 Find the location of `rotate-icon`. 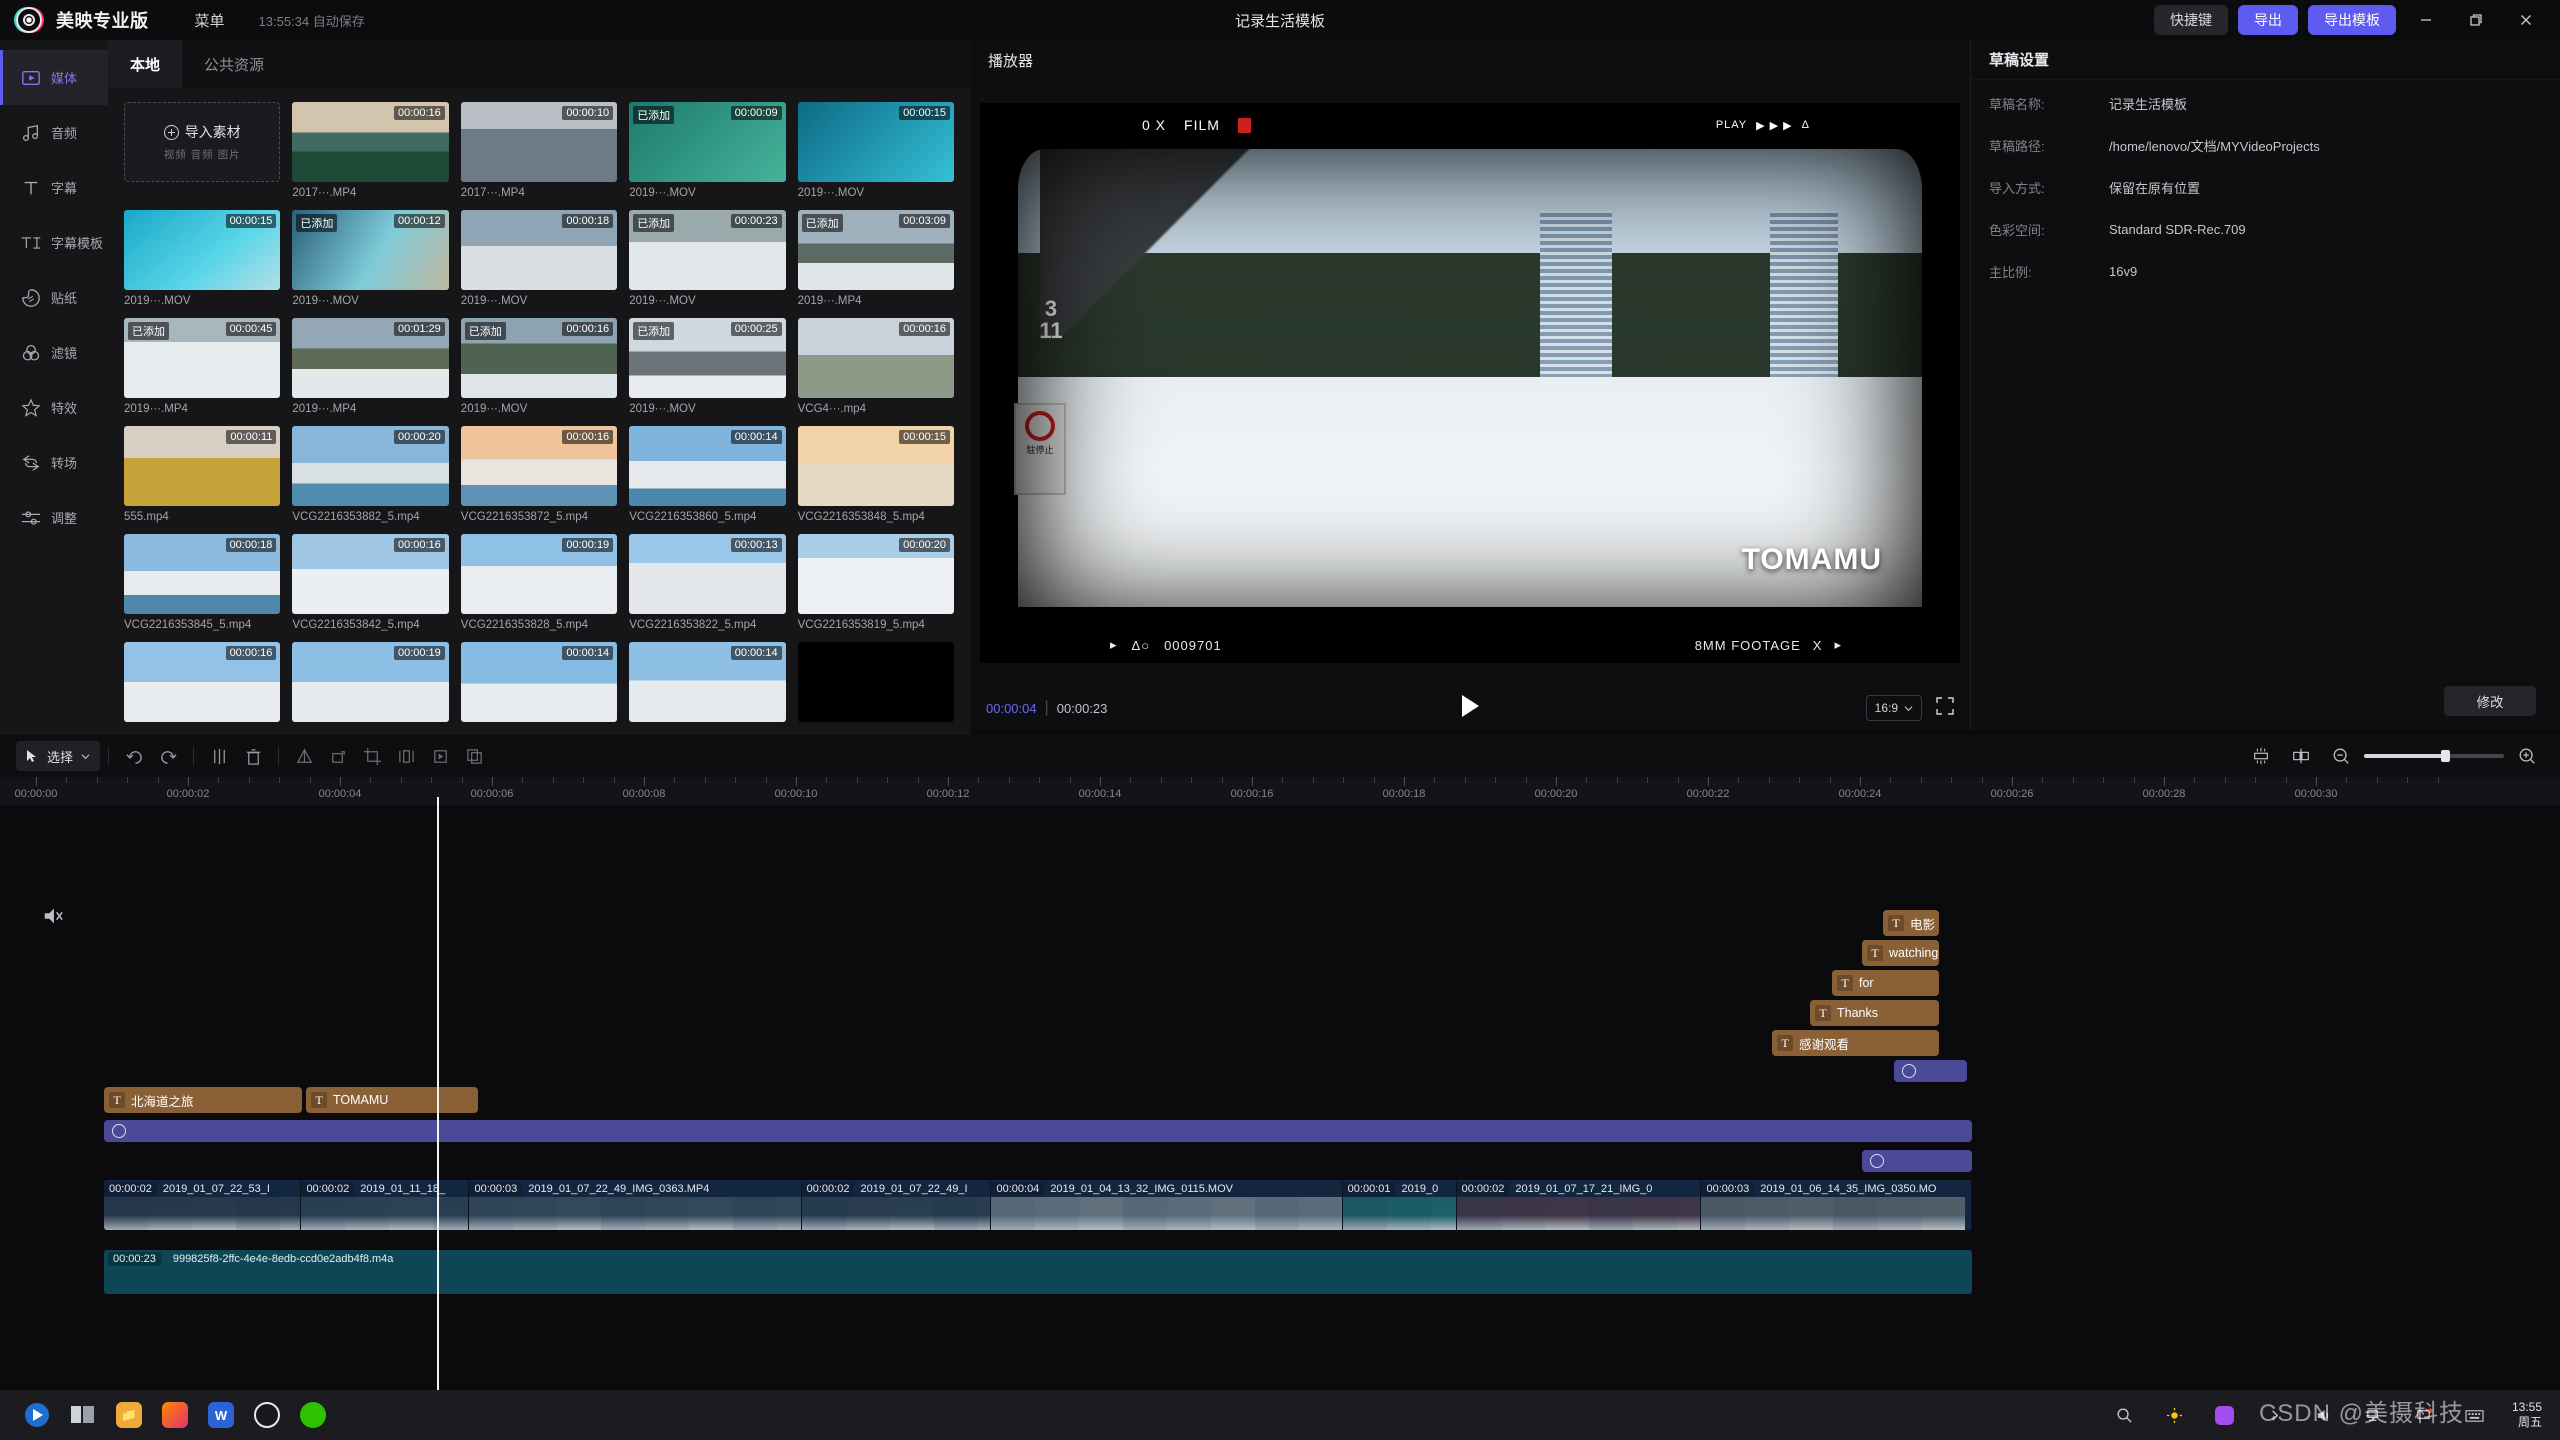

rotate-icon is located at coordinates (338, 756).